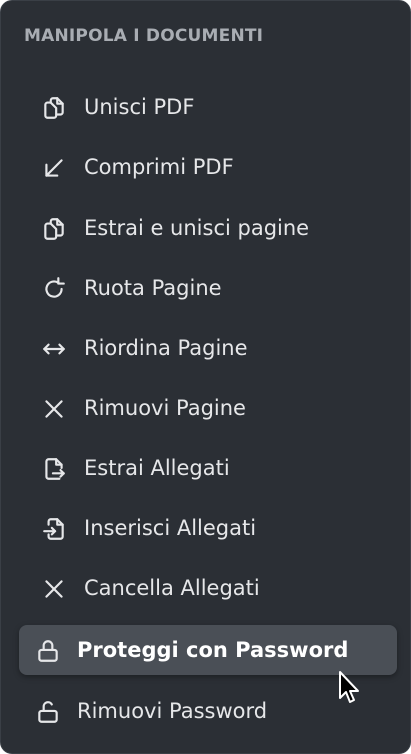 The height and width of the screenshot is (754, 411). What do you see at coordinates (170, 528) in the screenshot?
I see `menu-item-label: Inserisci Allegati` at bounding box center [170, 528].